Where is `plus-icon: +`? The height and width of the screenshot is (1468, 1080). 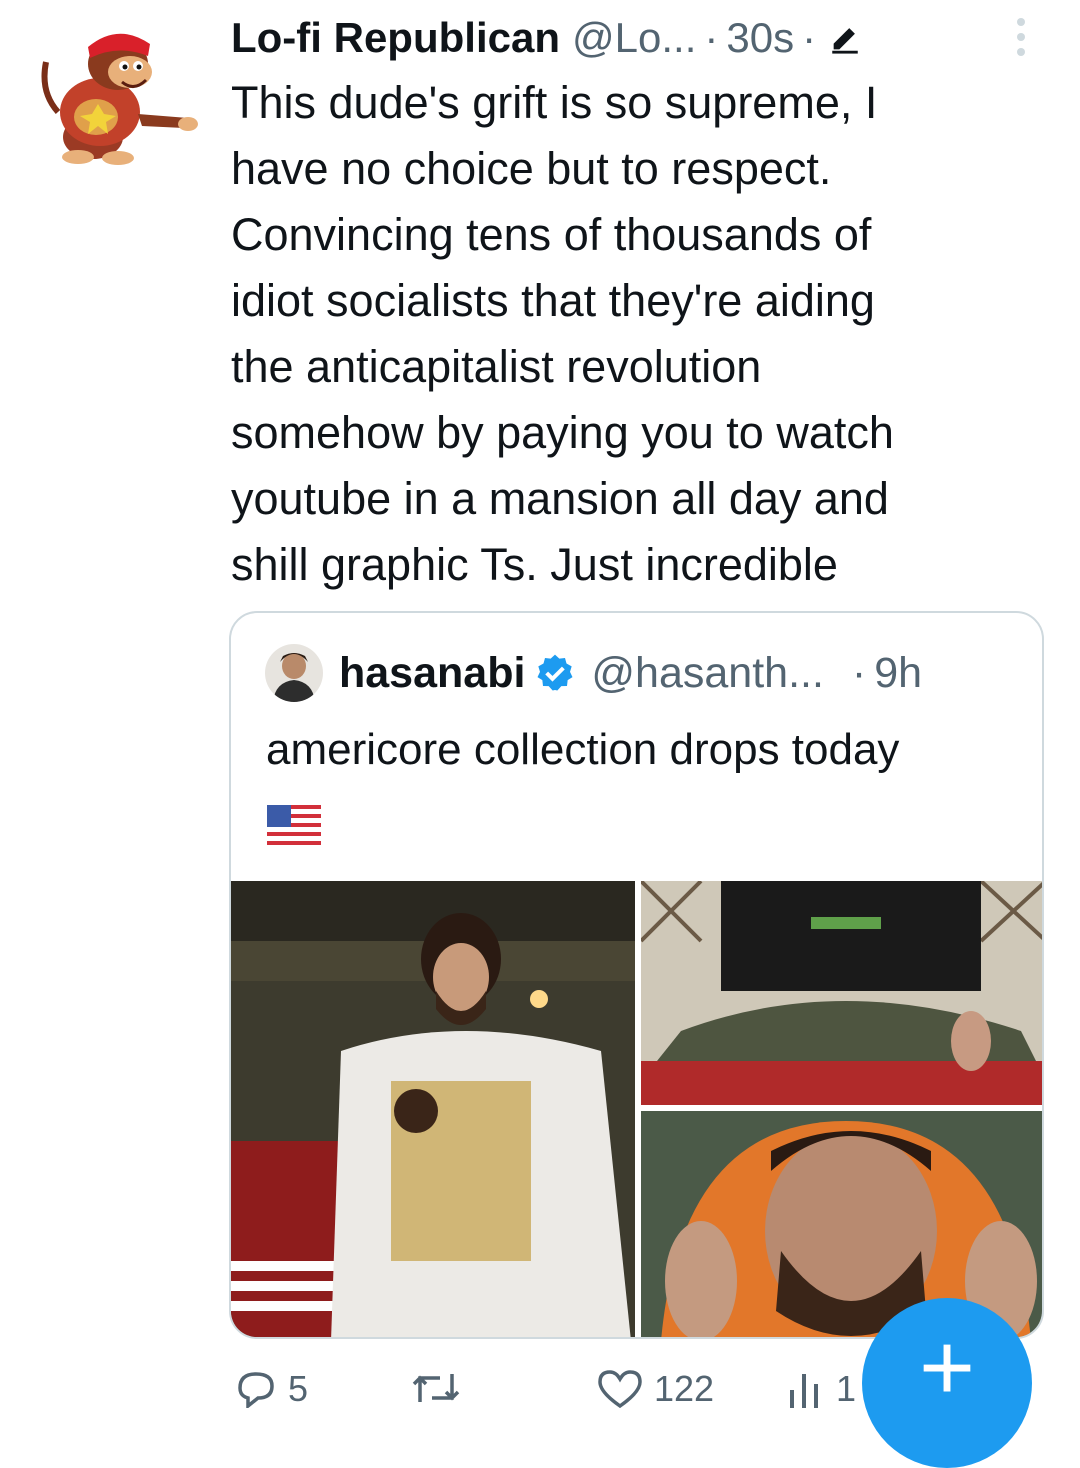 plus-icon: + is located at coordinates (947, 1367).